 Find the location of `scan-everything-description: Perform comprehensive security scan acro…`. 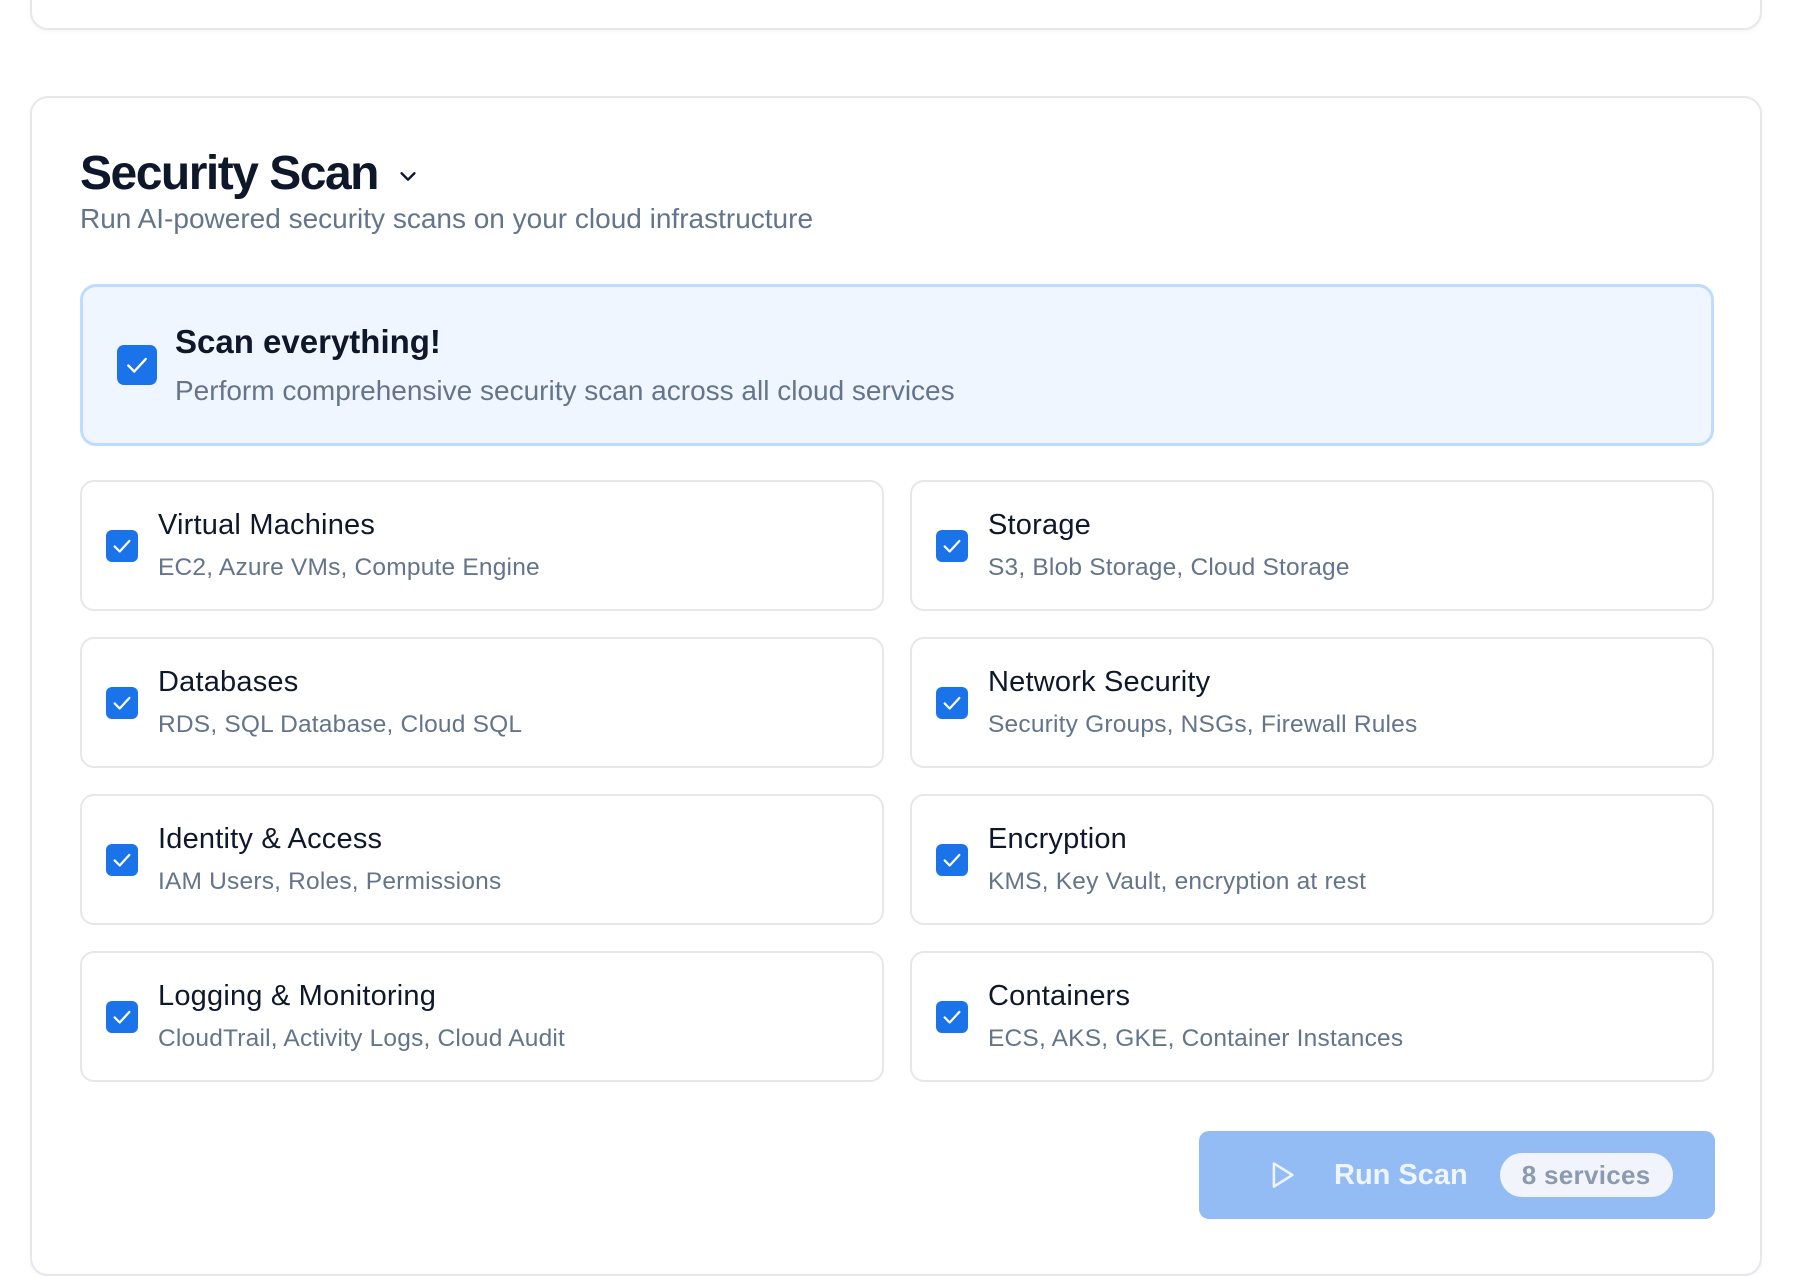

scan-everything-description: Perform comprehensive security scan acro… is located at coordinates (565, 390).